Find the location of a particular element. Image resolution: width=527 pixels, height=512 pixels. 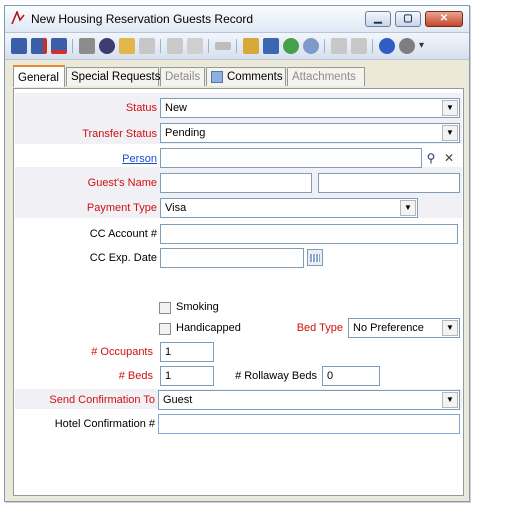

tab-general: General is located at coordinates (39, 76).